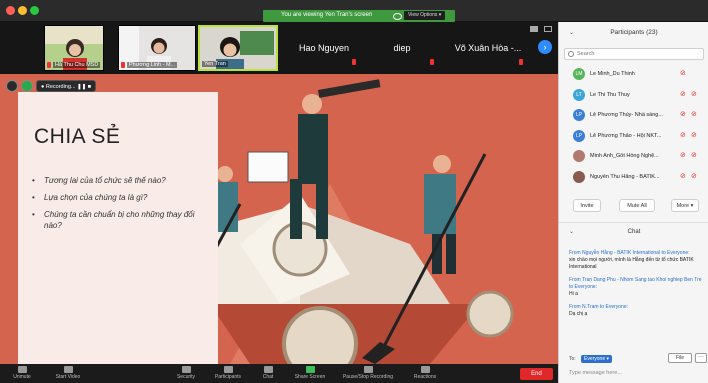  Describe the element at coordinates (579, 74) in the screenshot. I see `avatar: LM` at that location.